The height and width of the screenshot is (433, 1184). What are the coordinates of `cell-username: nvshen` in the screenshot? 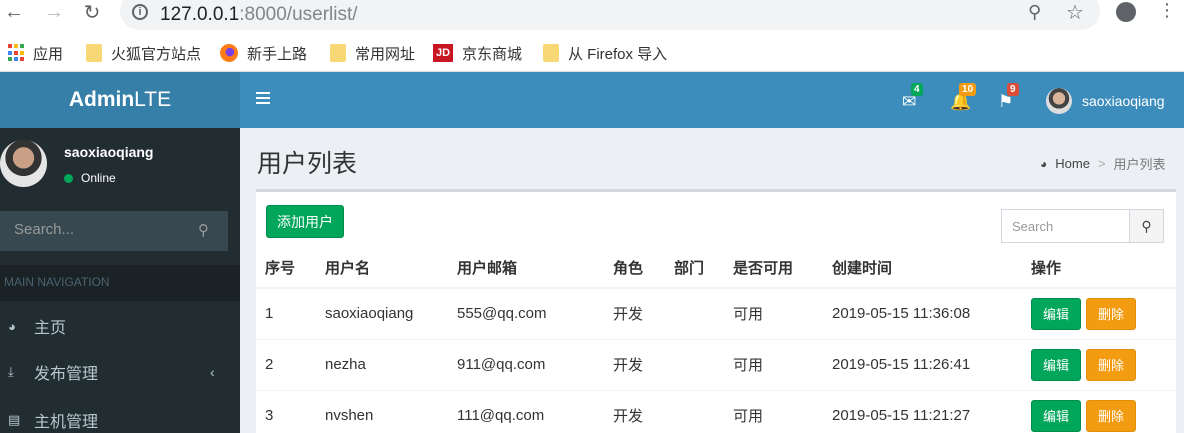 It's located at (382, 411).